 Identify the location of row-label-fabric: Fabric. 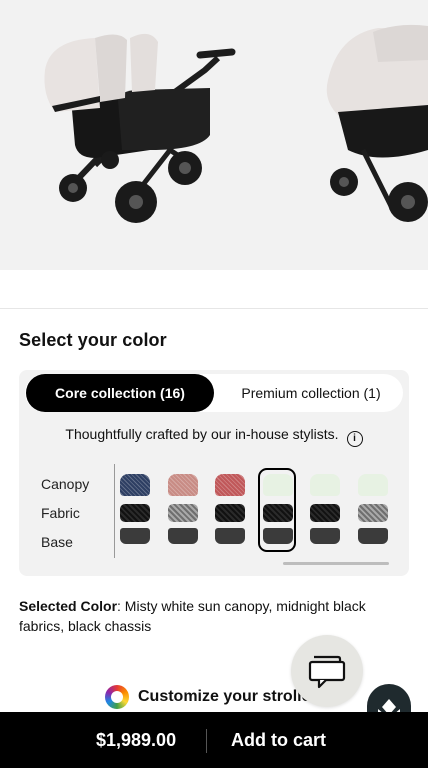
(60, 513).